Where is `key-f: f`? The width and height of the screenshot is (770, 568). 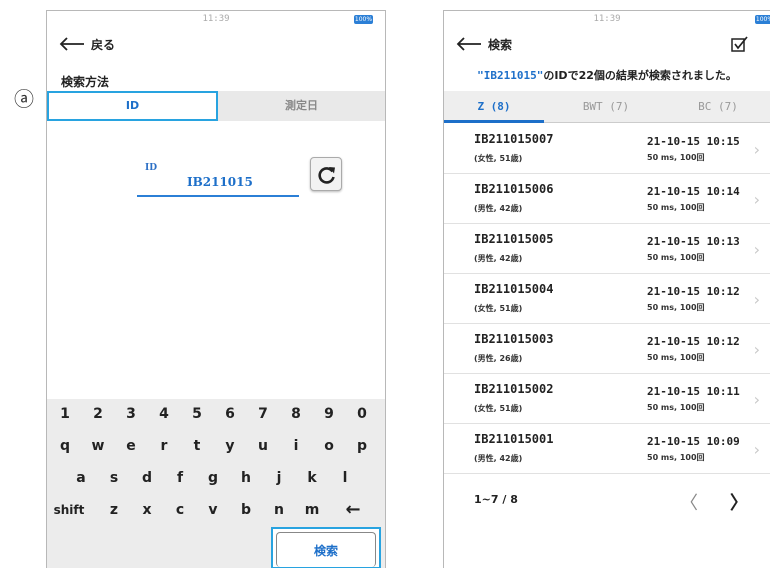 key-f: f is located at coordinates (180, 478).